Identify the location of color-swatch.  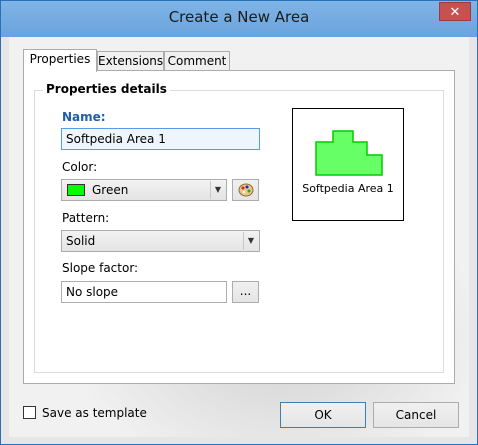
(76, 190).